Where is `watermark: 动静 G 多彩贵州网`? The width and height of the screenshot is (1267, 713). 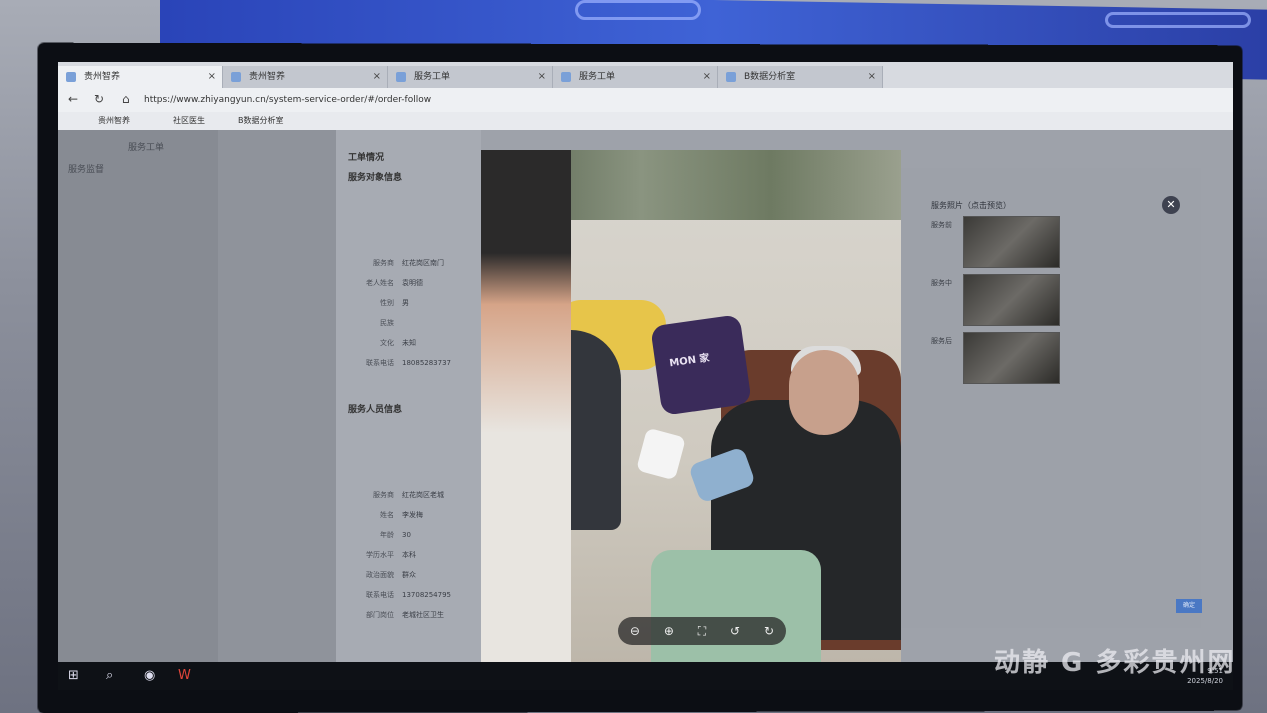
watermark: 动静 G 多彩贵州网 is located at coordinates (1115, 663).